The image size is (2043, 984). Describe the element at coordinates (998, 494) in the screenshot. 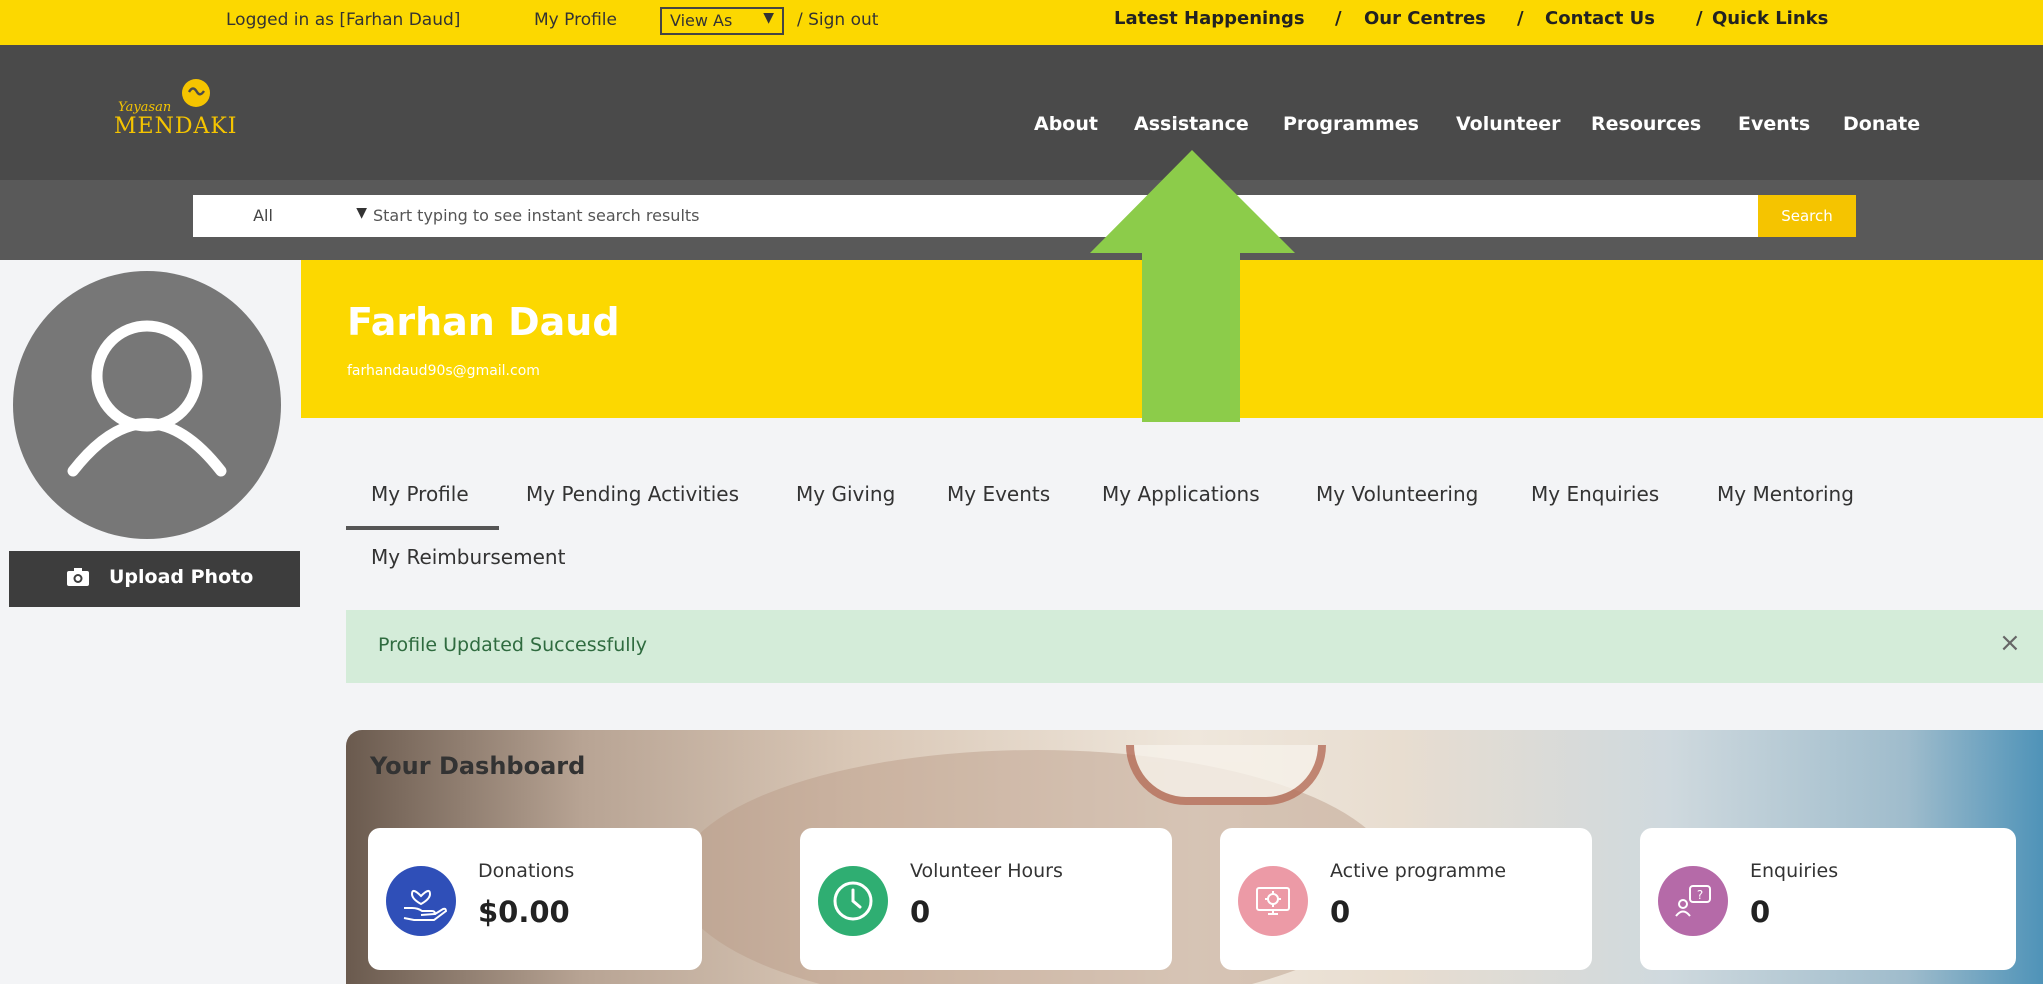

I see `tab-my-events: My Events` at that location.